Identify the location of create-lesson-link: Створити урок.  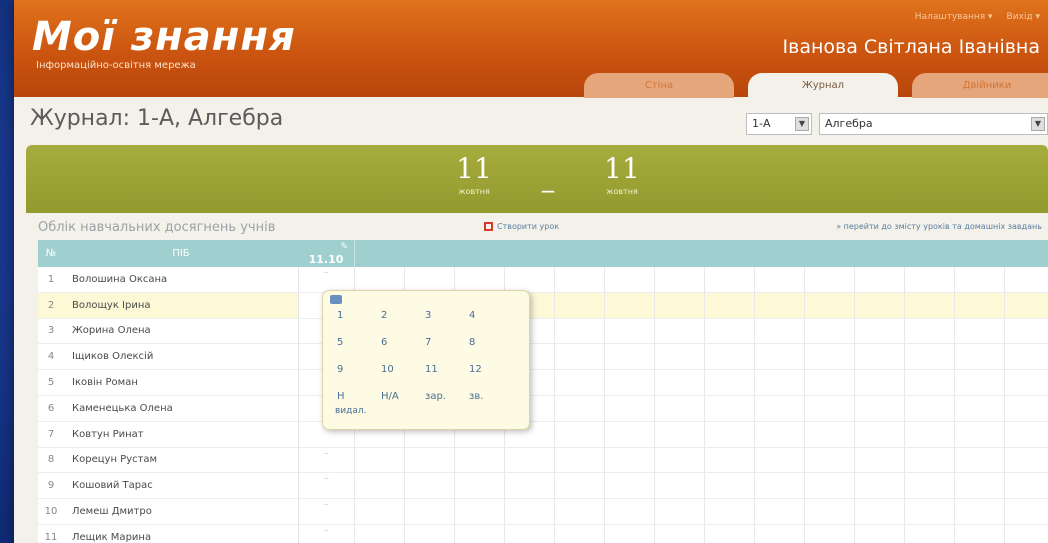
(521, 226).